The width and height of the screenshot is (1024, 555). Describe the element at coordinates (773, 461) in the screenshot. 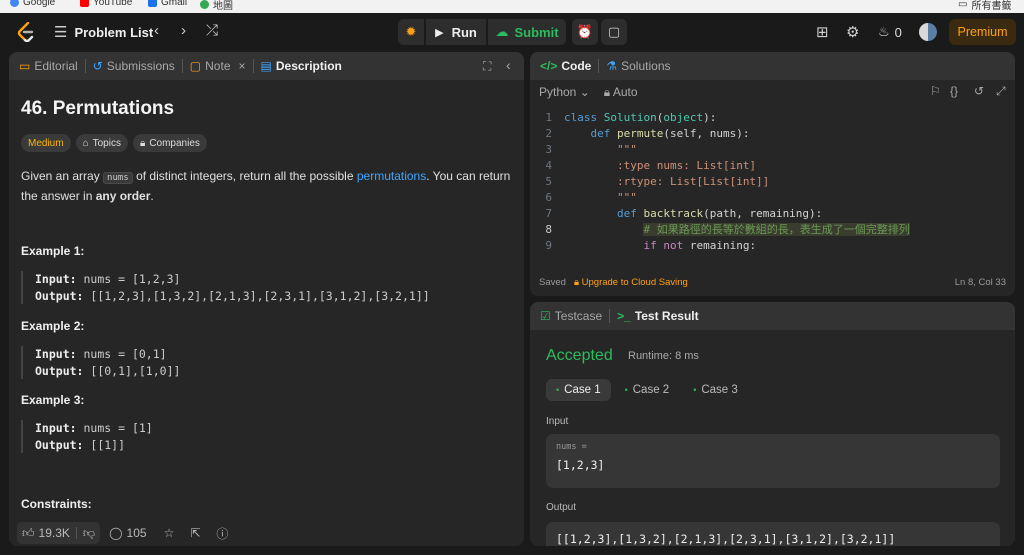

I see `input-box: nums = [1,2,3]` at that location.